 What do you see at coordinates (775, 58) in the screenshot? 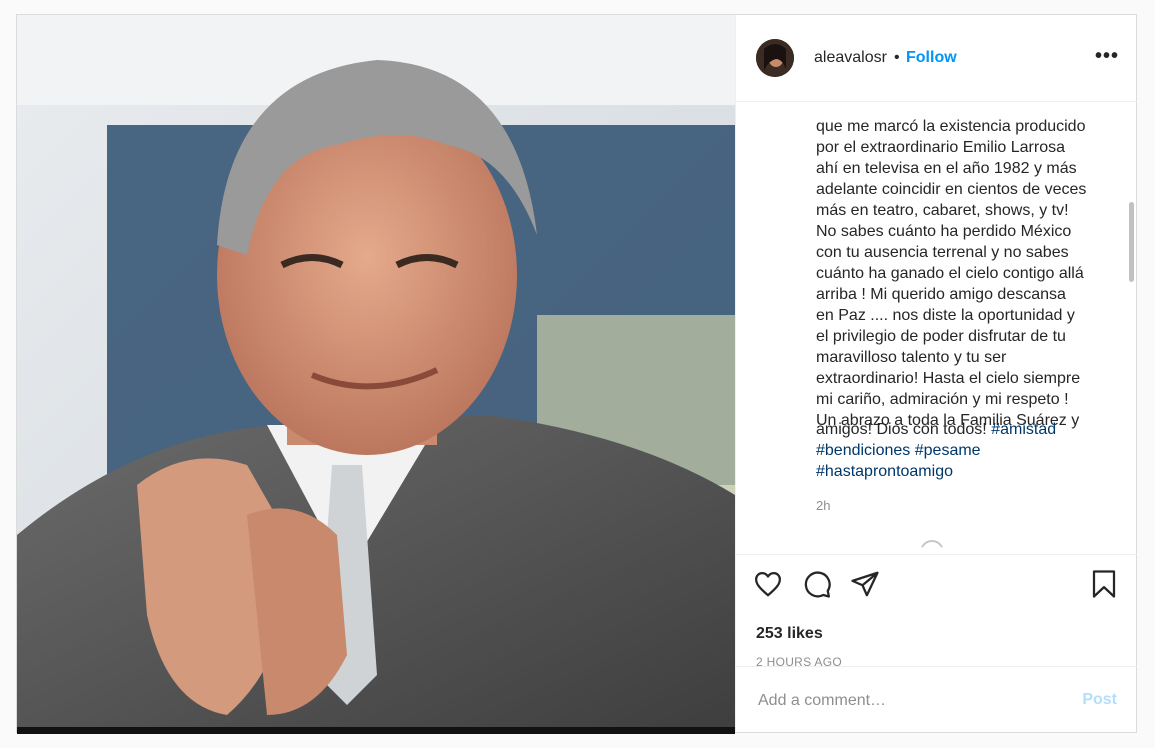
I see `user-avatar` at bounding box center [775, 58].